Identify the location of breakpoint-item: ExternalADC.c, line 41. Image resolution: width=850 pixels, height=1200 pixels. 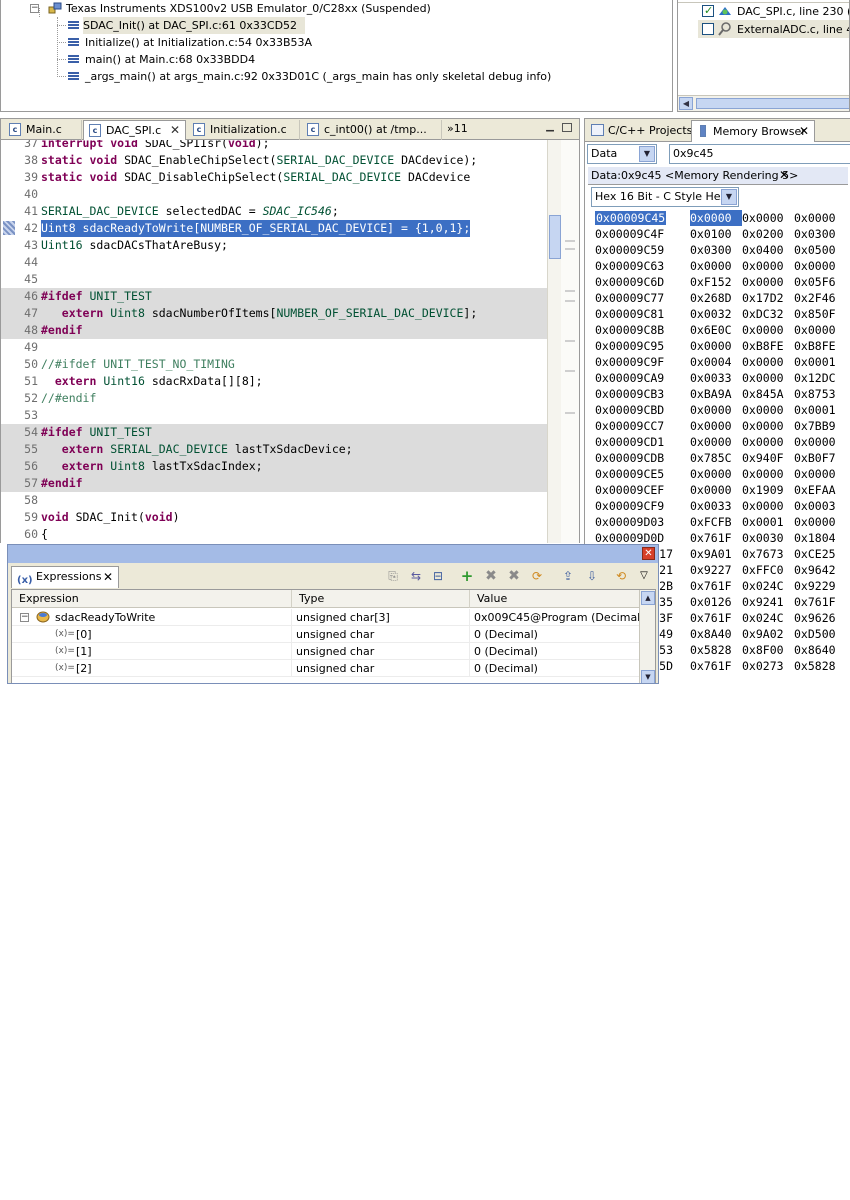
(793, 29).